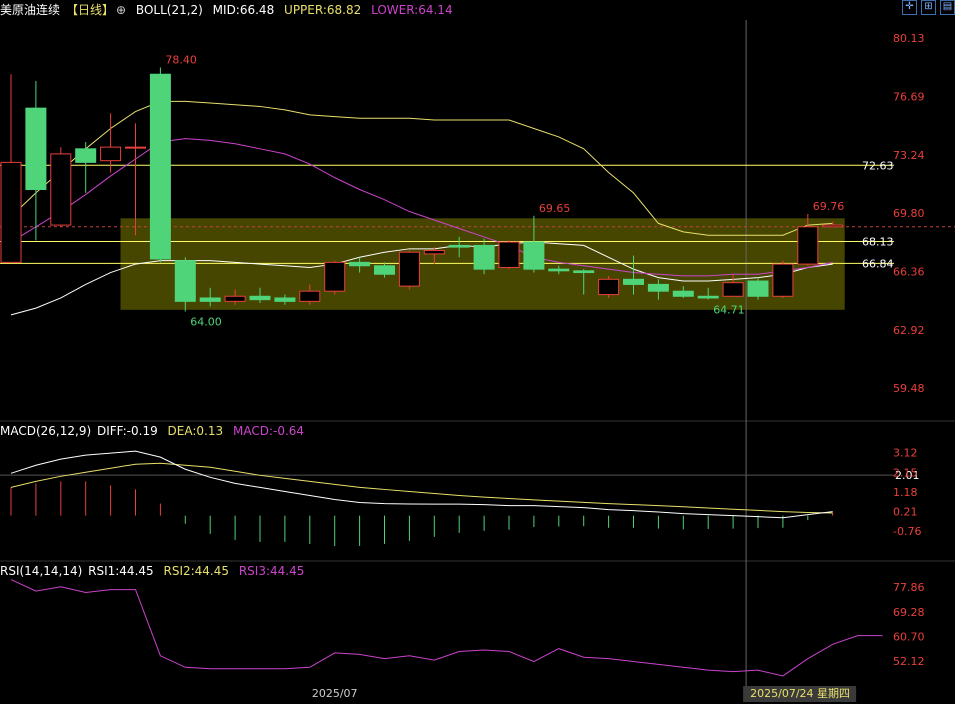  Describe the element at coordinates (127, 431) in the screenshot. I see `macd-diff-value: DIFF:-0.19` at that location.